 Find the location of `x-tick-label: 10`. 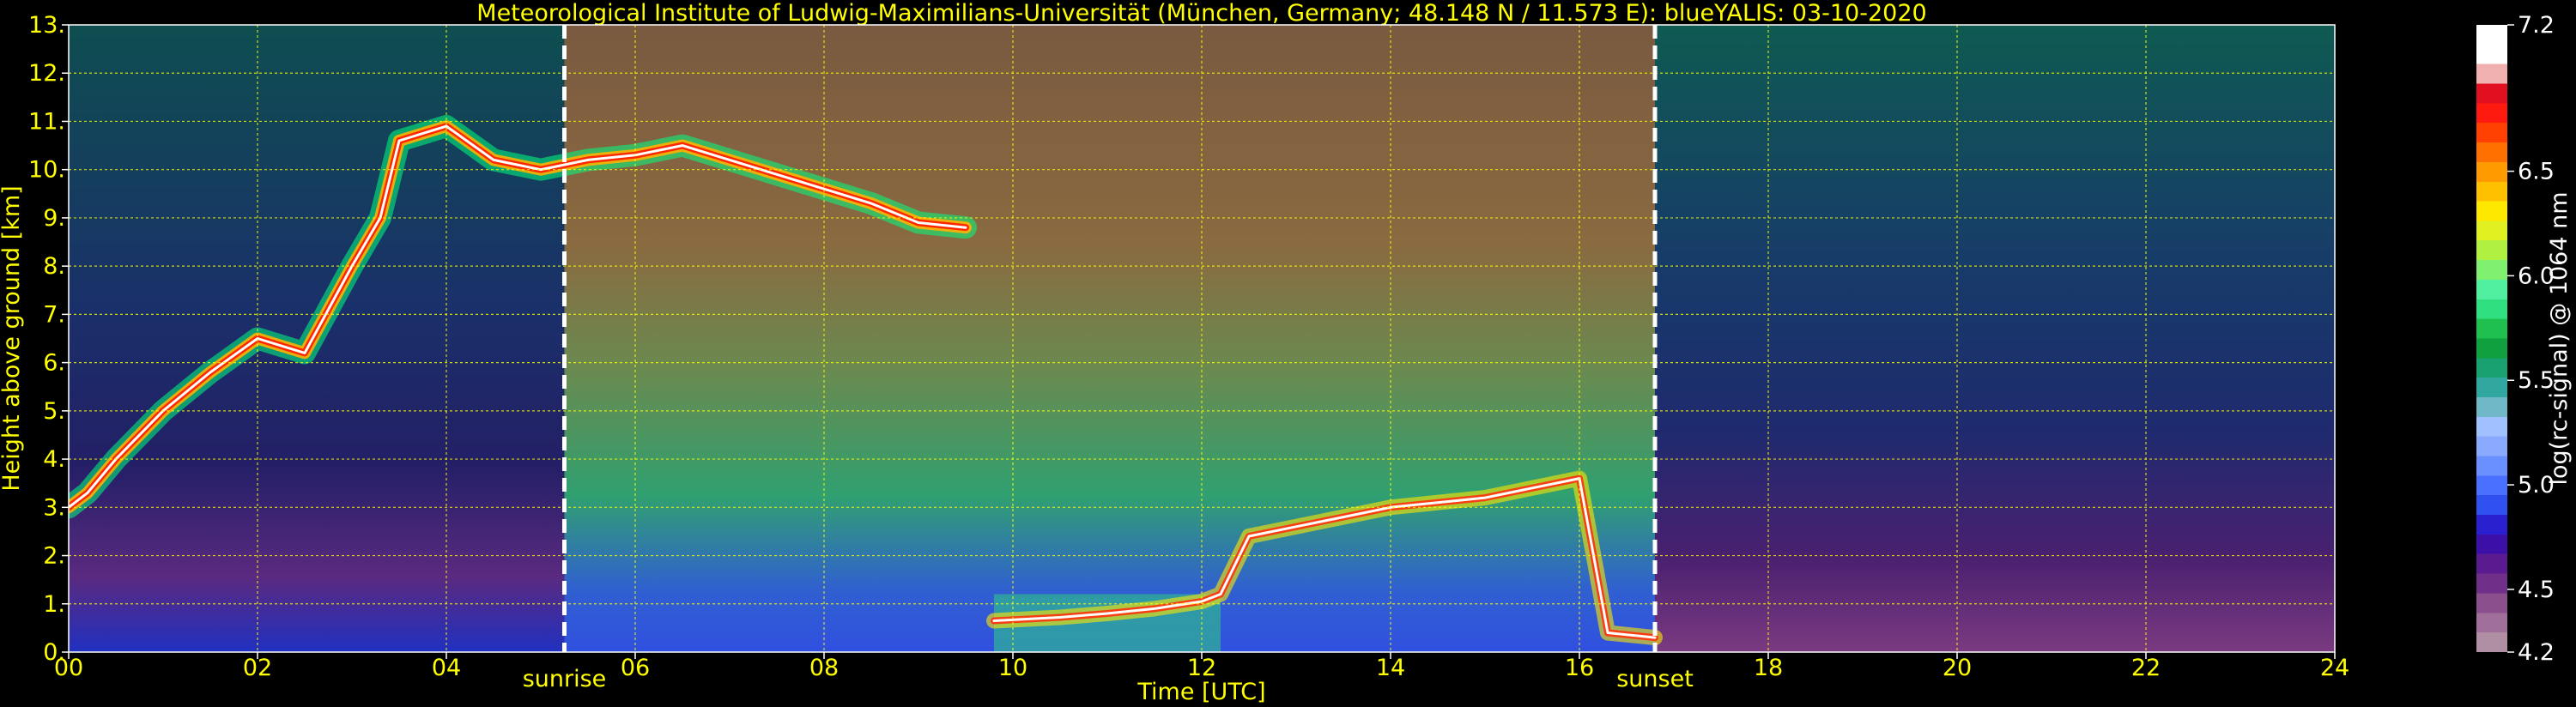

x-tick-label: 10 is located at coordinates (1012, 668).